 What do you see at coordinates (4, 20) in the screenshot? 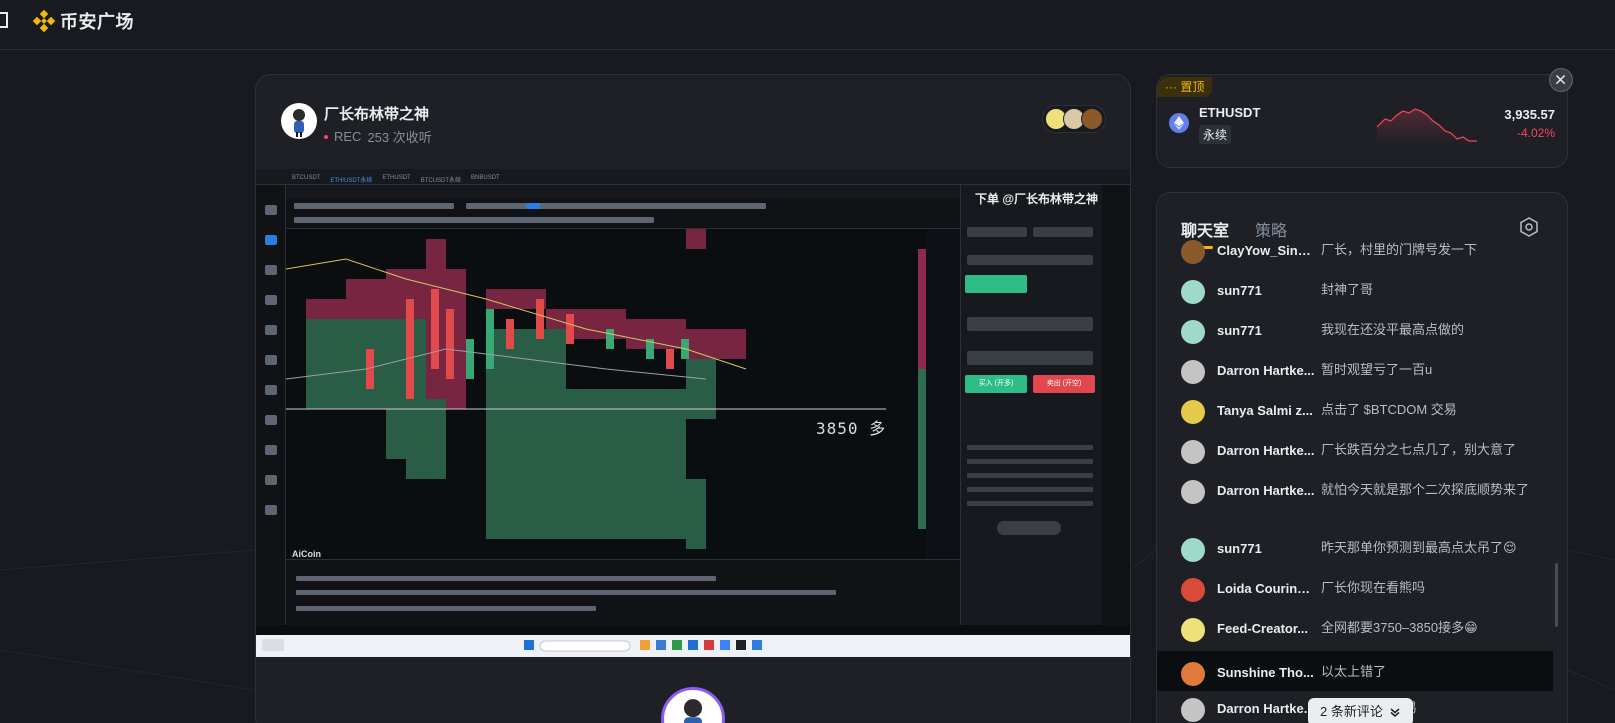
I see `home-icon` at bounding box center [4, 20].